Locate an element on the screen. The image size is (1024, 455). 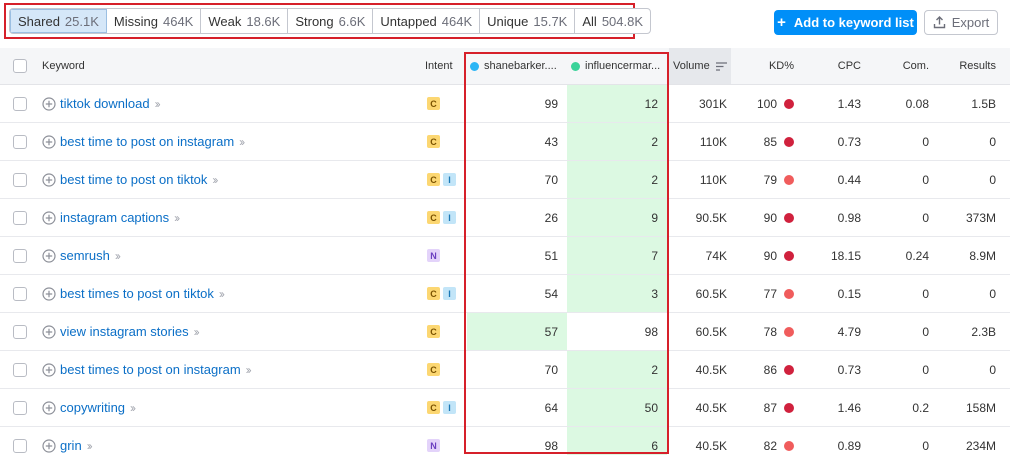
intent-cell: CI is located at coordinates (443, 179).